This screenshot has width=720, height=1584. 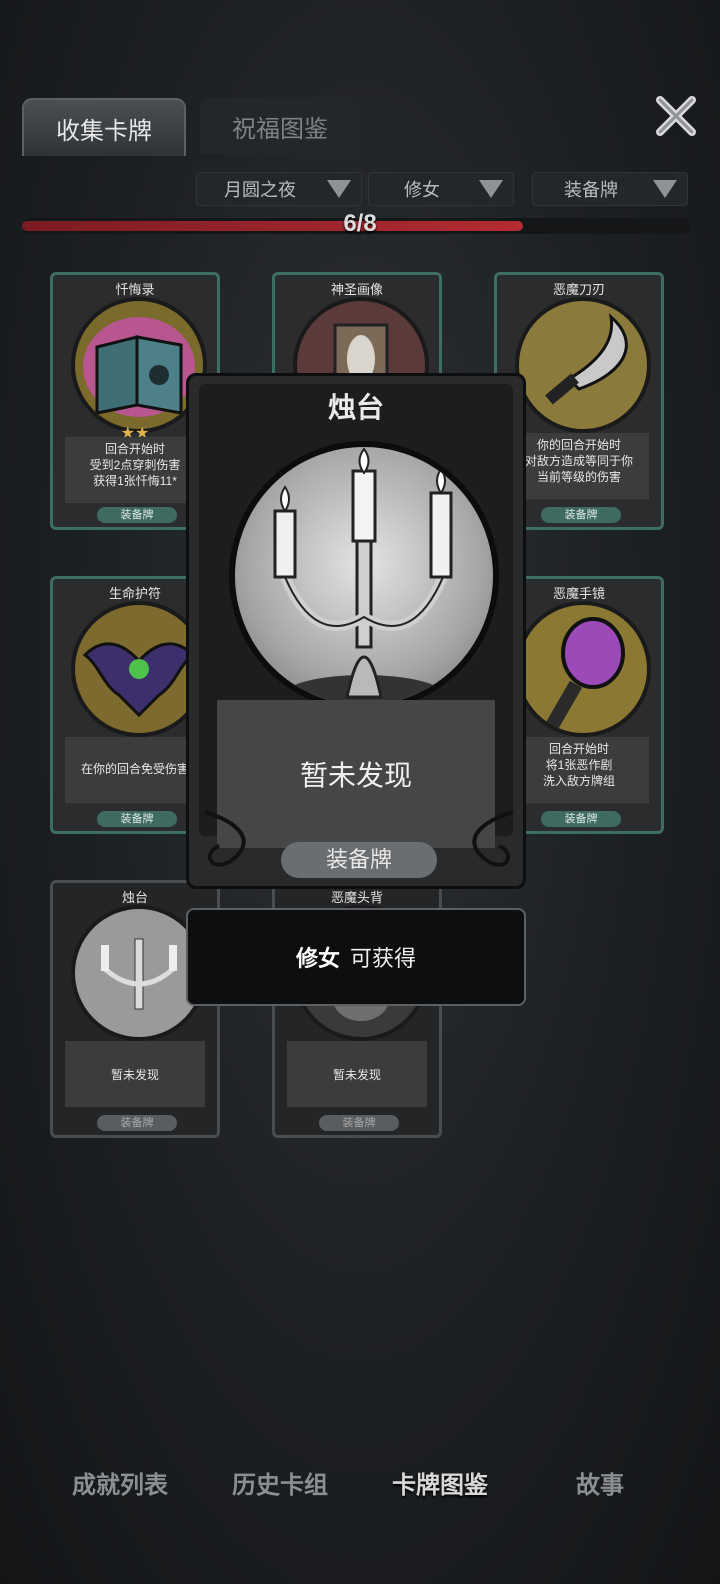 I want to click on availability-hero: 修女, so click(x=317, y=958).